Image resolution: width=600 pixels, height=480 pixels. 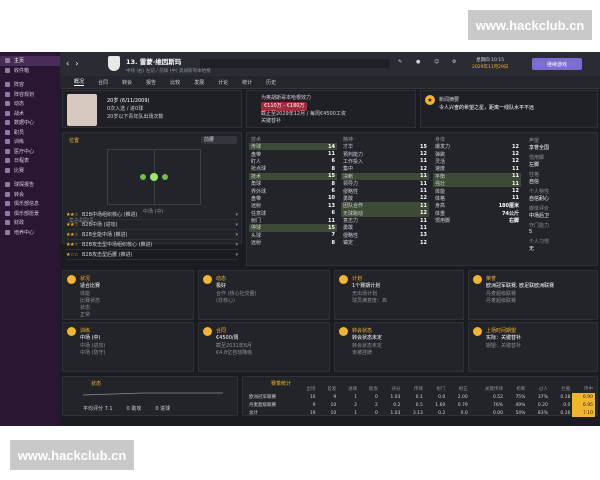 I want to click on sidebar-item-label: 俱乐部愿景, so click(x=27, y=213).